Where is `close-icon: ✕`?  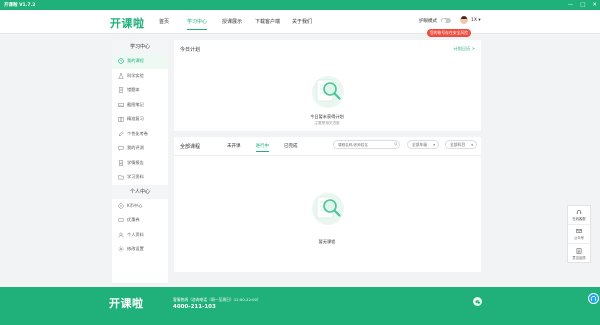
close-icon: ✕ is located at coordinates (594, 5).